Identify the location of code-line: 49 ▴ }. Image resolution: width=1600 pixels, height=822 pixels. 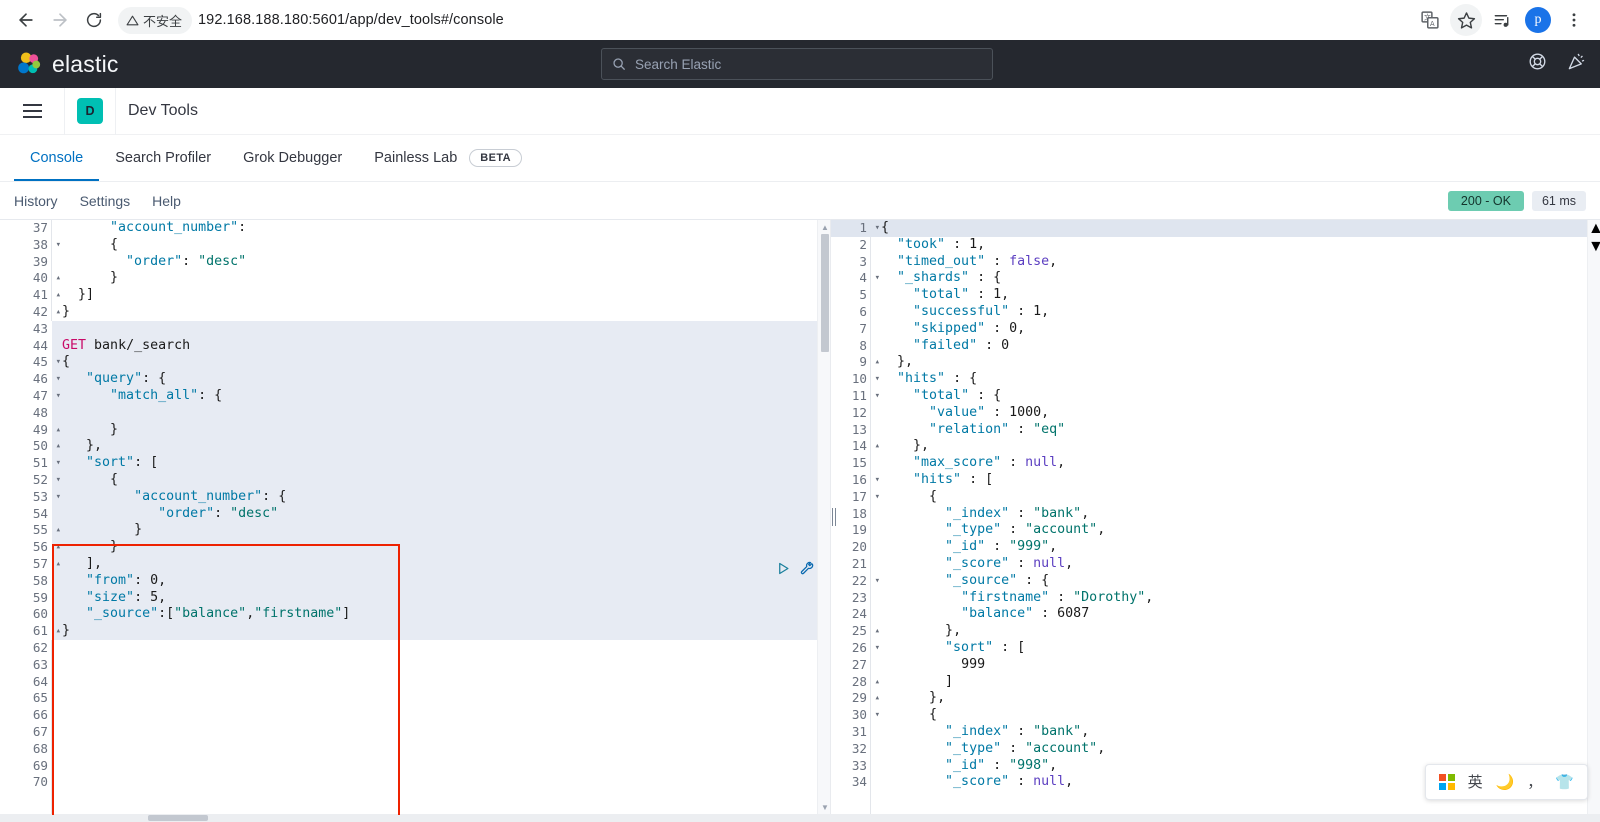
(415, 430).